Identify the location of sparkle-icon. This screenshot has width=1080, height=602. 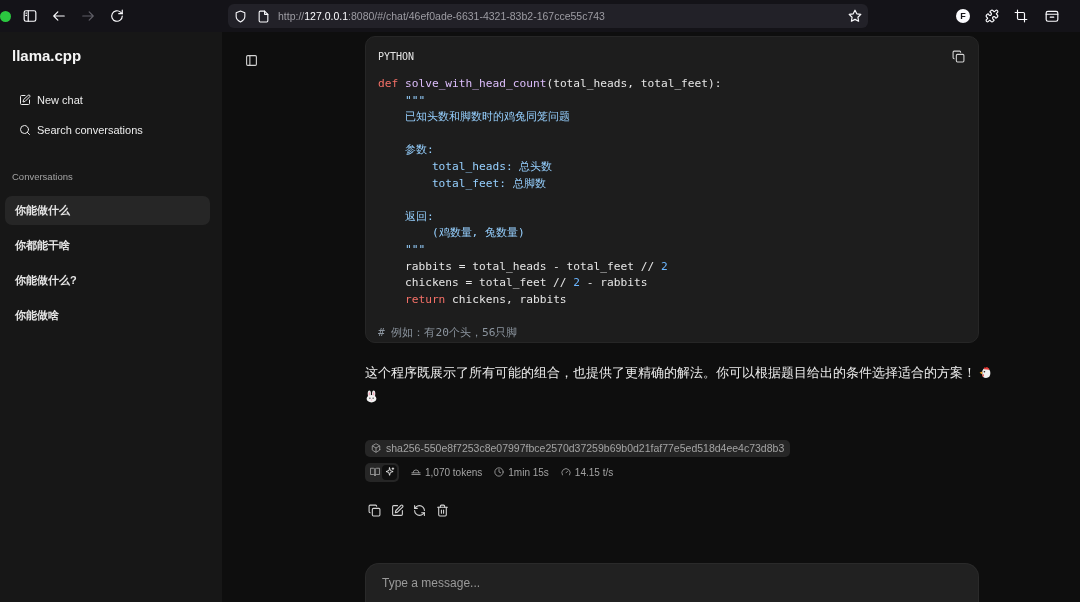
(389, 472).